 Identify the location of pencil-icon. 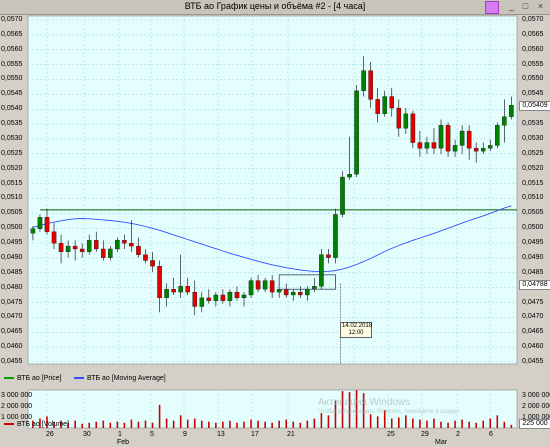
(492, 7).